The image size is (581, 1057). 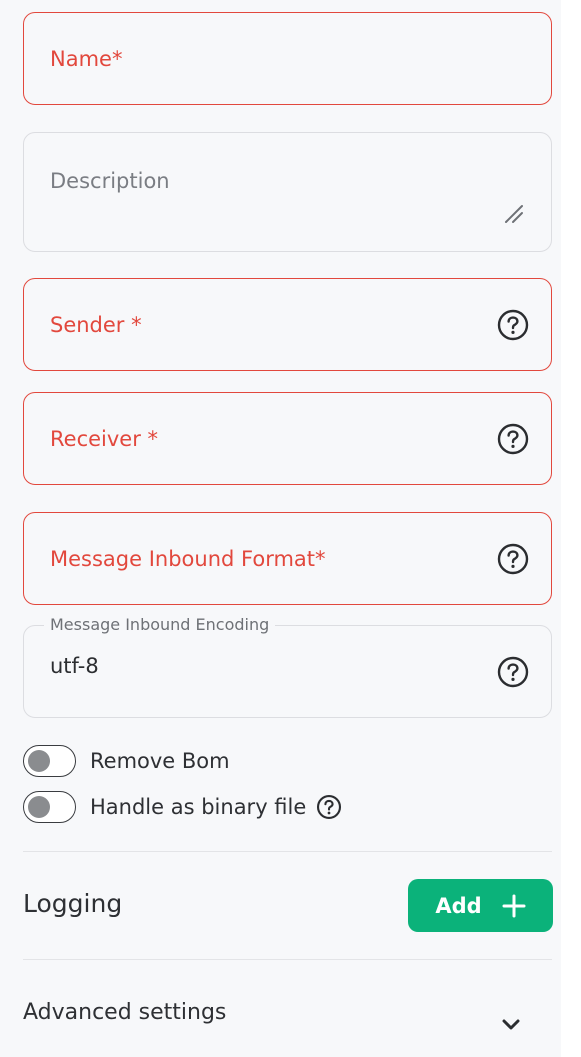 What do you see at coordinates (514, 905) in the screenshot?
I see `plus-icon` at bounding box center [514, 905].